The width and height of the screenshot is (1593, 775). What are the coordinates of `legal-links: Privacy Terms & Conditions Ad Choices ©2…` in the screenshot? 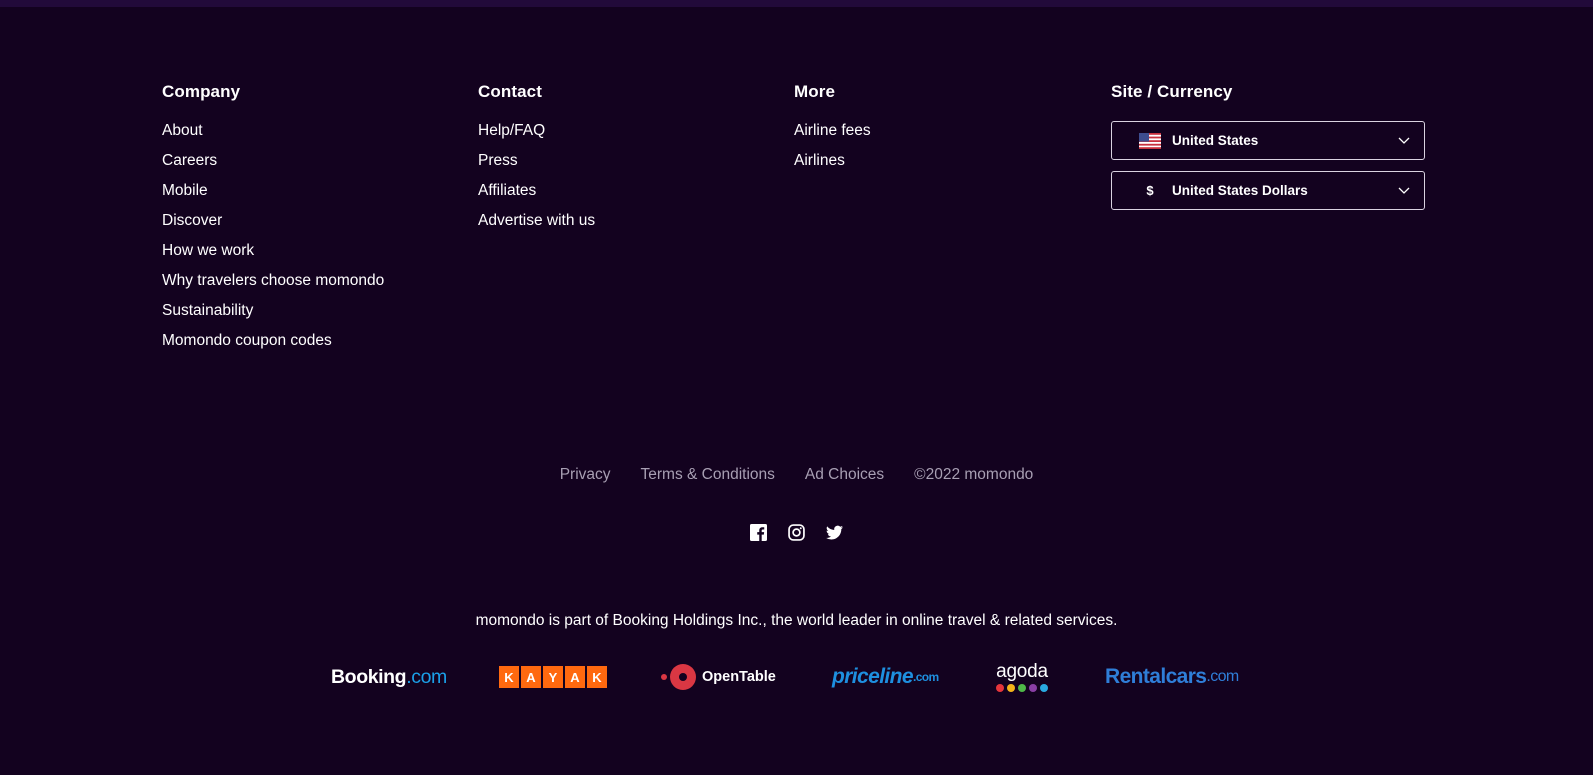 It's located at (796, 475).